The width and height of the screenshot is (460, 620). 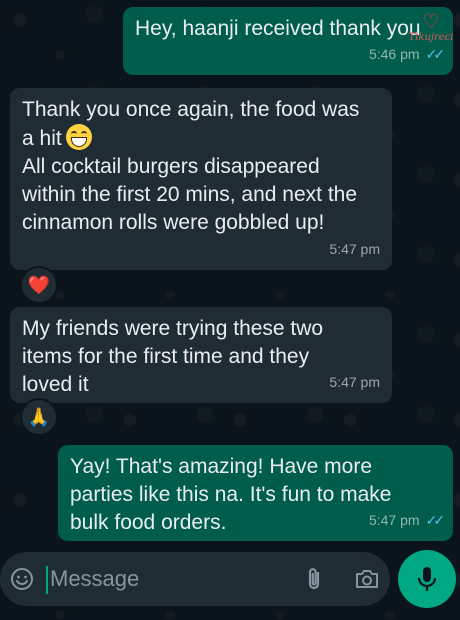 I want to click on grinning-face-emoji-icon, so click(x=78, y=137).